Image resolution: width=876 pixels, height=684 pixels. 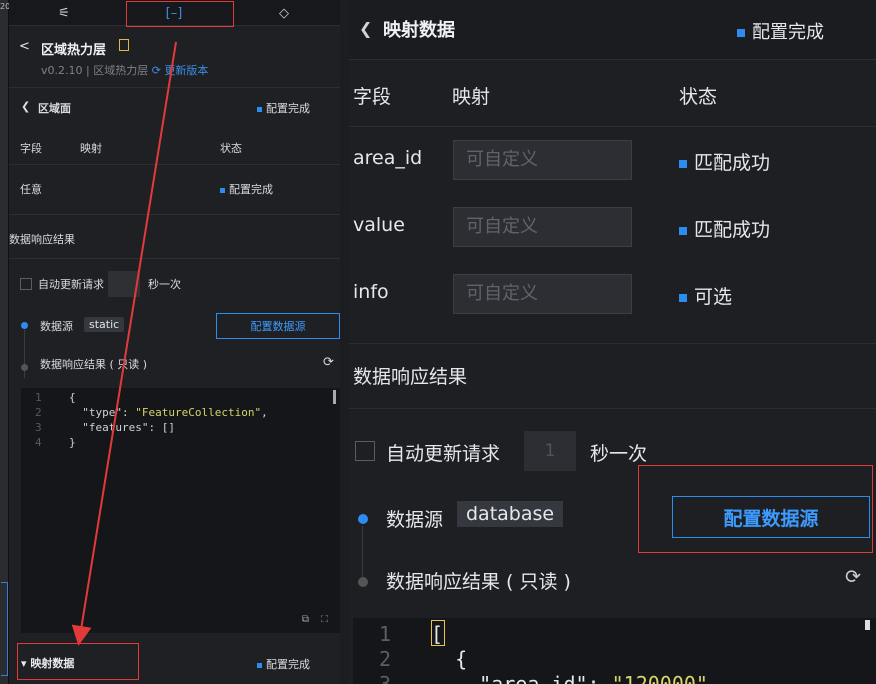 What do you see at coordinates (315, 619) in the screenshot?
I see `code-tools: ⧉ ⛶` at bounding box center [315, 619].